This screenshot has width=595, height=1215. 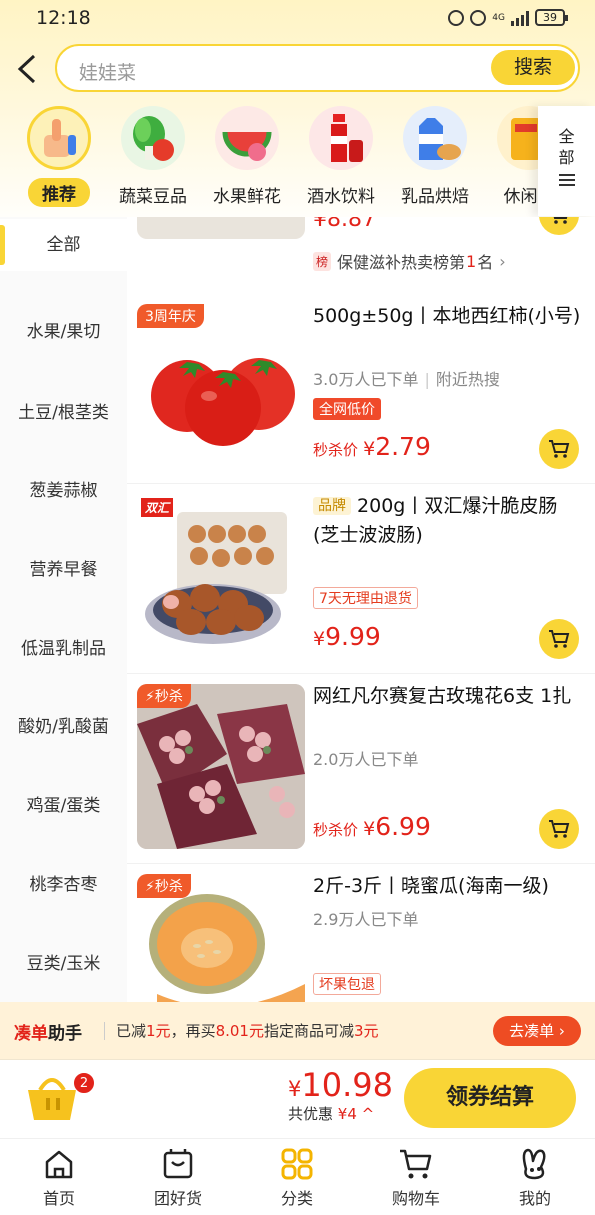 What do you see at coordinates (502, 261) in the screenshot?
I see `chevron-right-icon: ›` at bounding box center [502, 261].